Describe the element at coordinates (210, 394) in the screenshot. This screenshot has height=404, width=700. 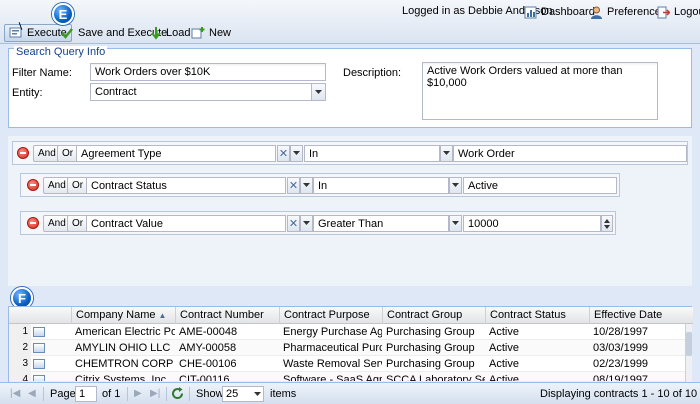
I see `show-label: Show` at that location.